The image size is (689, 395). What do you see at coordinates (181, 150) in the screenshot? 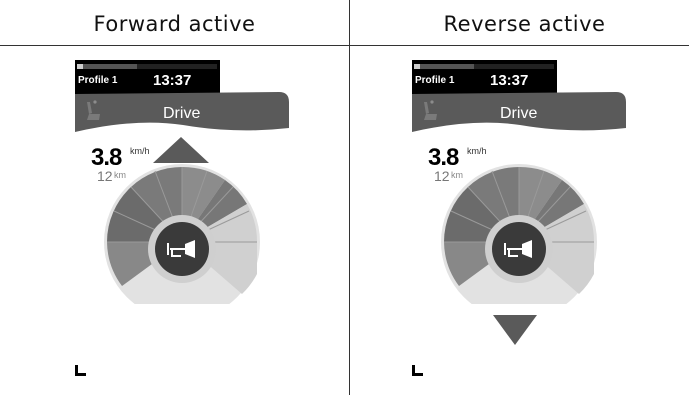
I see `up-arrow-icon` at bounding box center [181, 150].